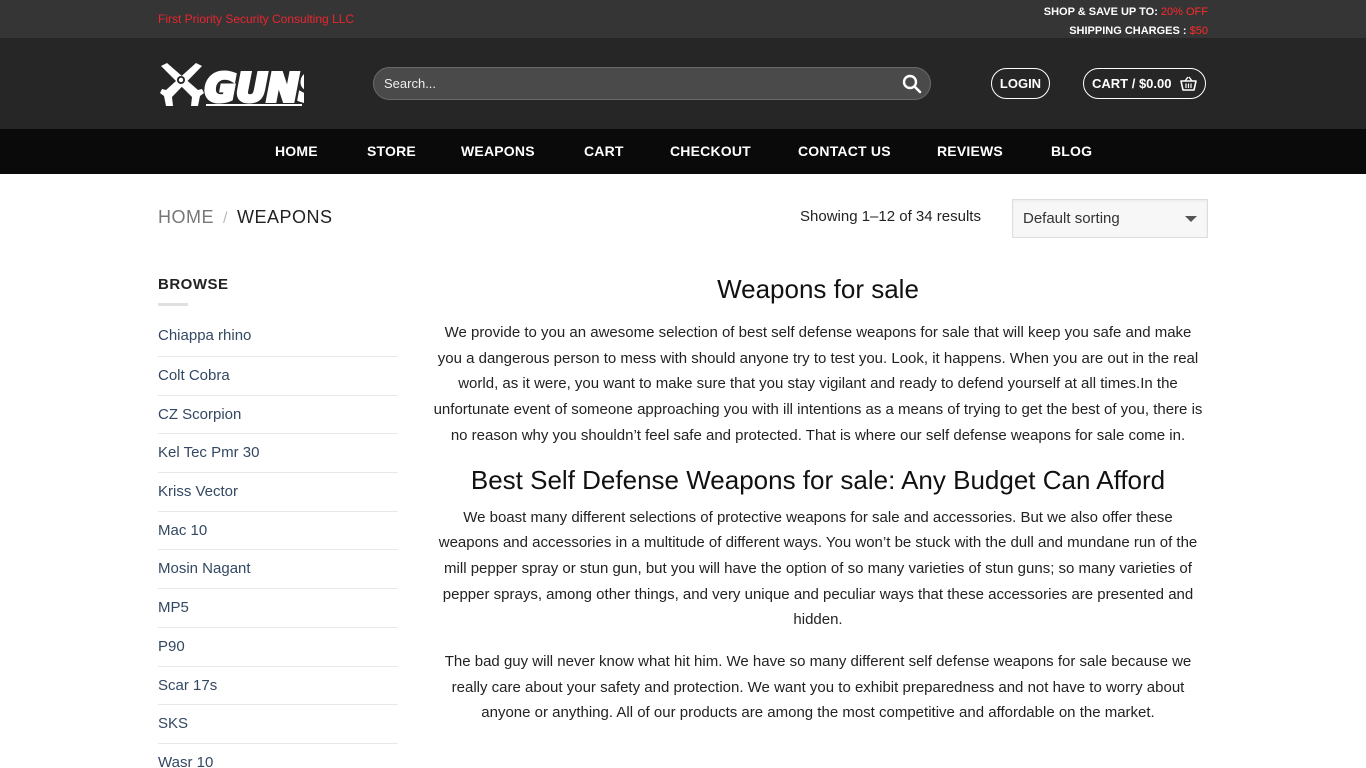 The image size is (1366, 768). What do you see at coordinates (604, 151) in the screenshot?
I see `nav-cart: CART` at bounding box center [604, 151].